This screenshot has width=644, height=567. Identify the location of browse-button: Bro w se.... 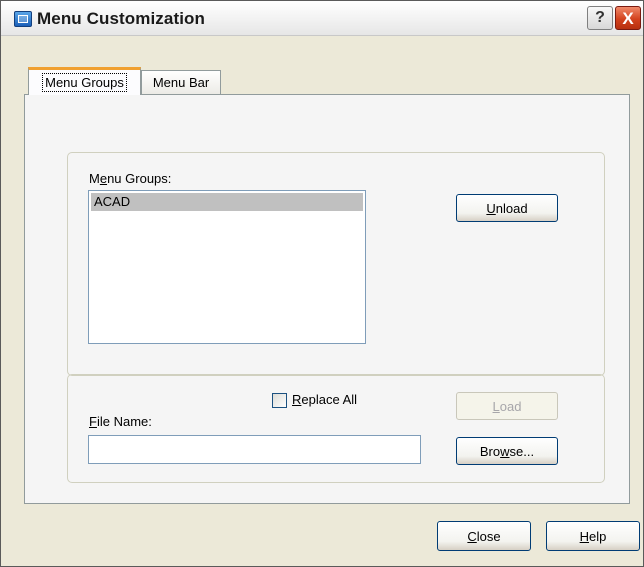
(507, 451).